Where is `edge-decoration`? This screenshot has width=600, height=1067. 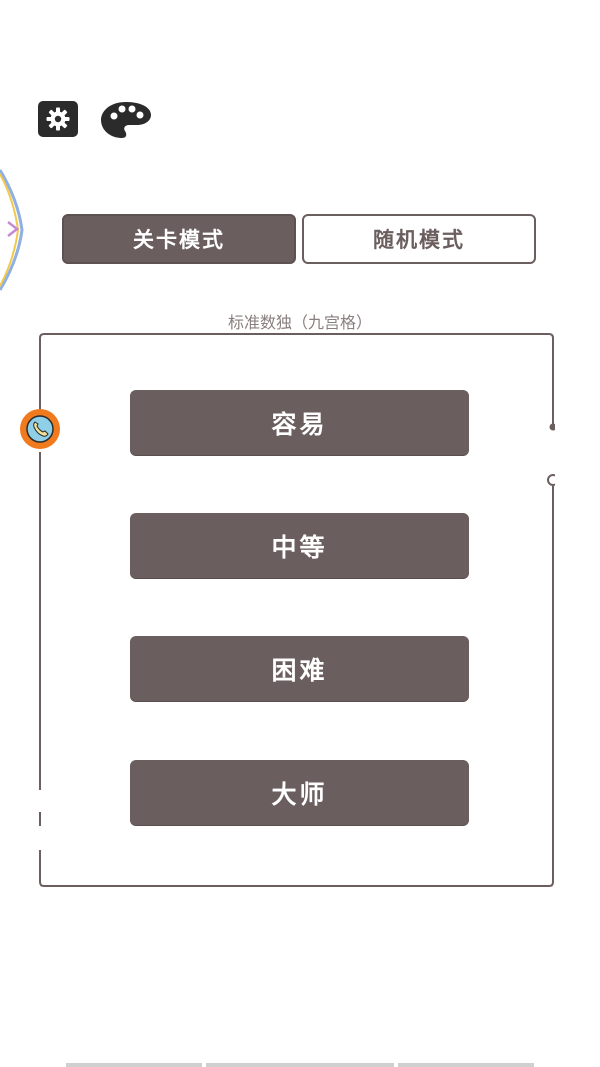 edge-decoration is located at coordinates (12, 230).